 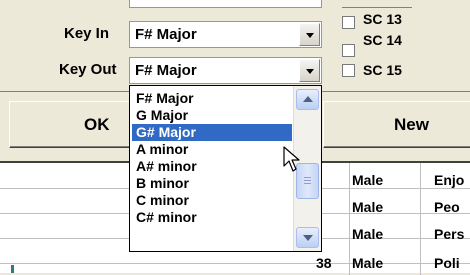 I want to click on scroll-down-button, so click(x=307, y=237).